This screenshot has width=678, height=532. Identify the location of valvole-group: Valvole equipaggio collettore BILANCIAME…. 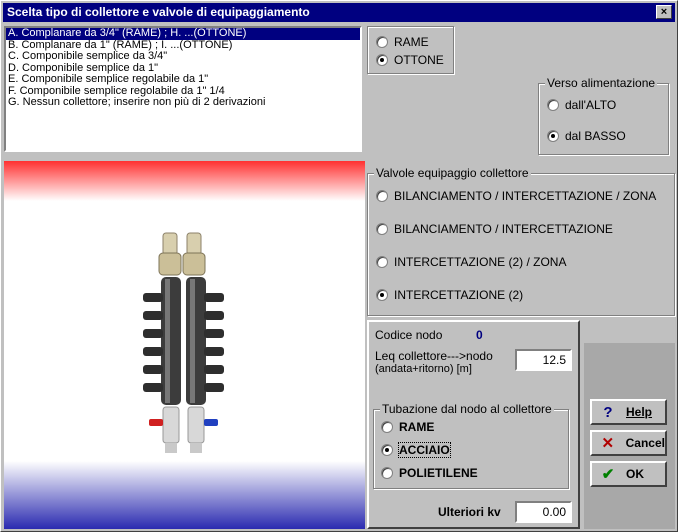
(521, 241).